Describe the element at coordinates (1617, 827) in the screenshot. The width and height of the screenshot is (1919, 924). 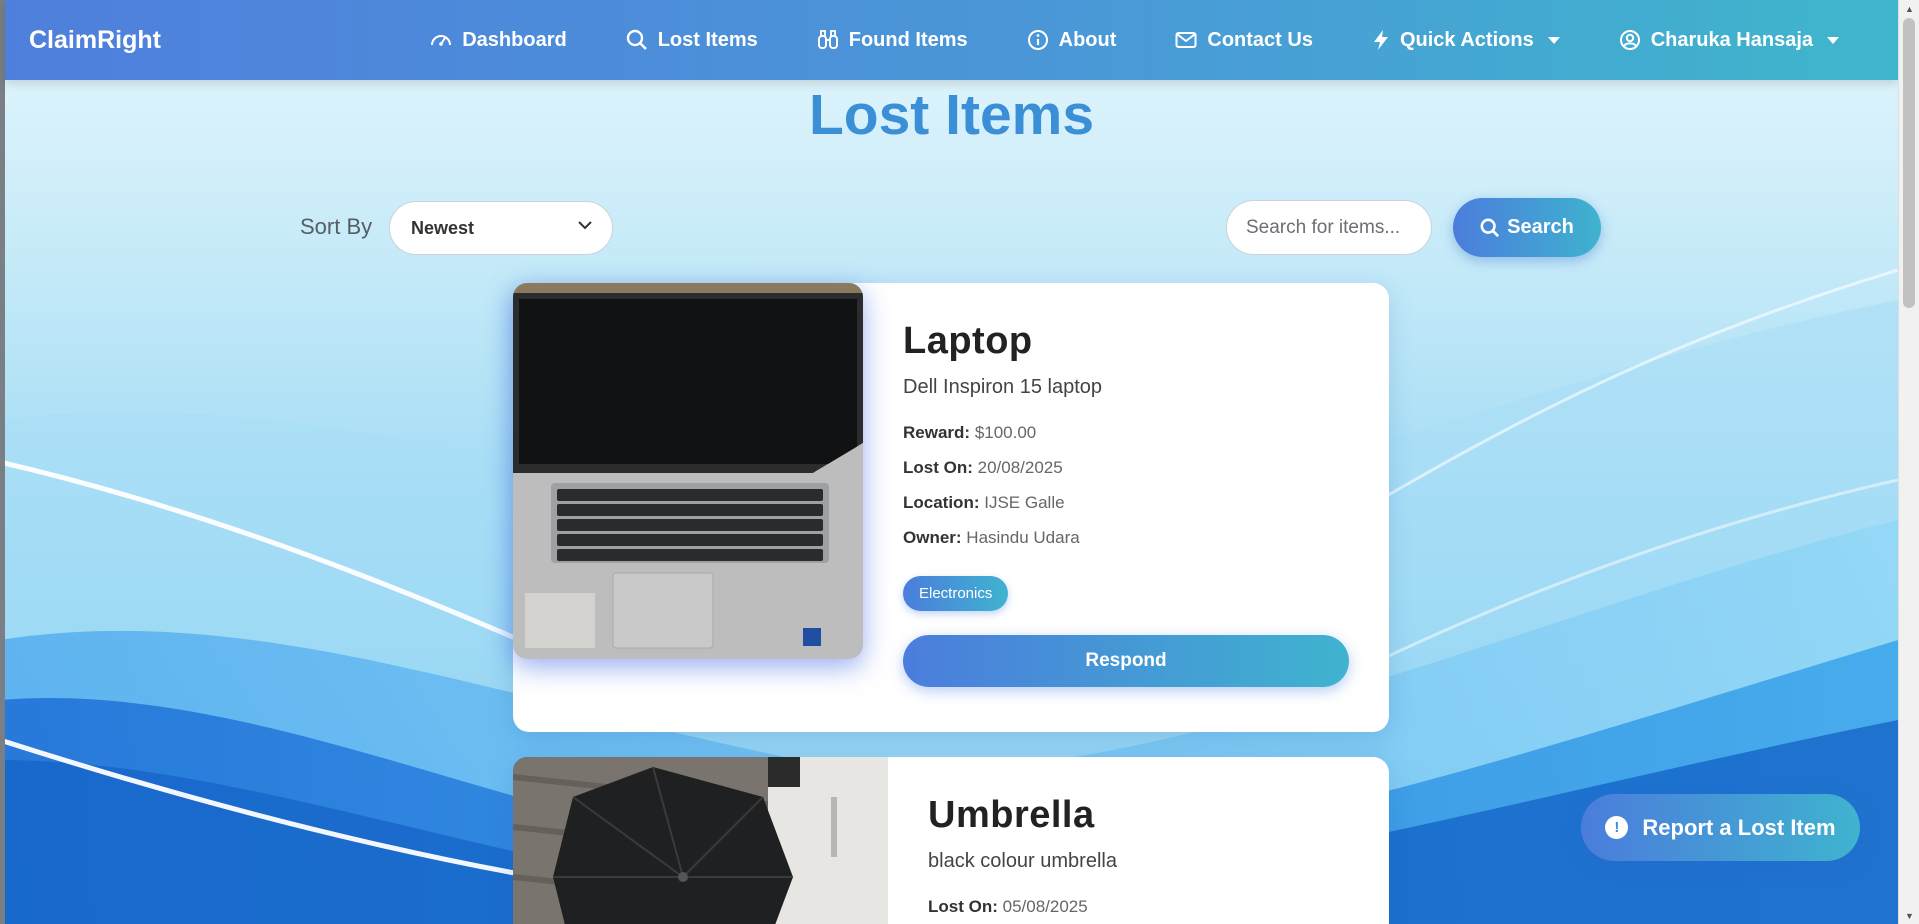
I see `exclamation-icon: !` at that location.